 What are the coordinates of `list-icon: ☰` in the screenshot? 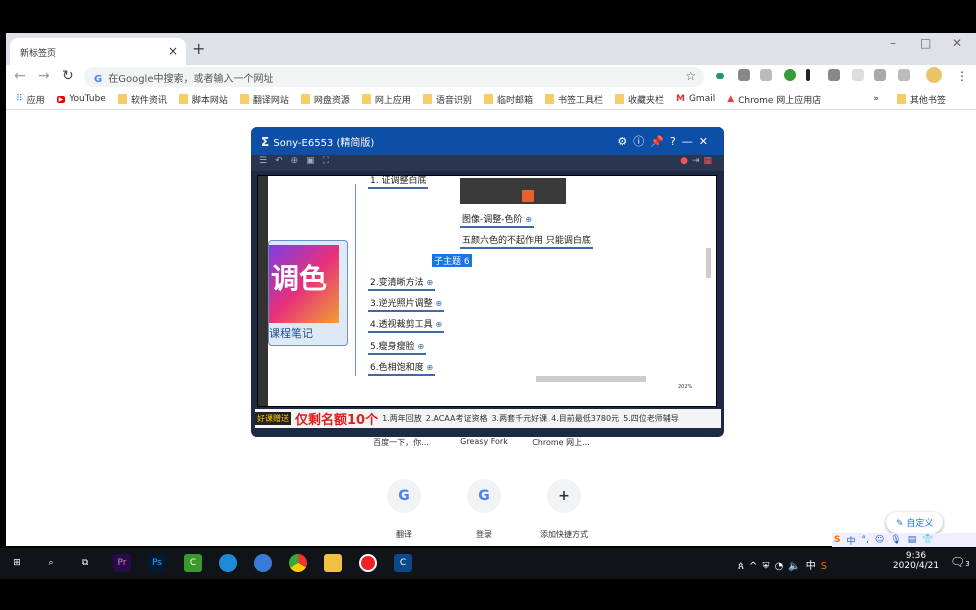 It's located at (267, 161).